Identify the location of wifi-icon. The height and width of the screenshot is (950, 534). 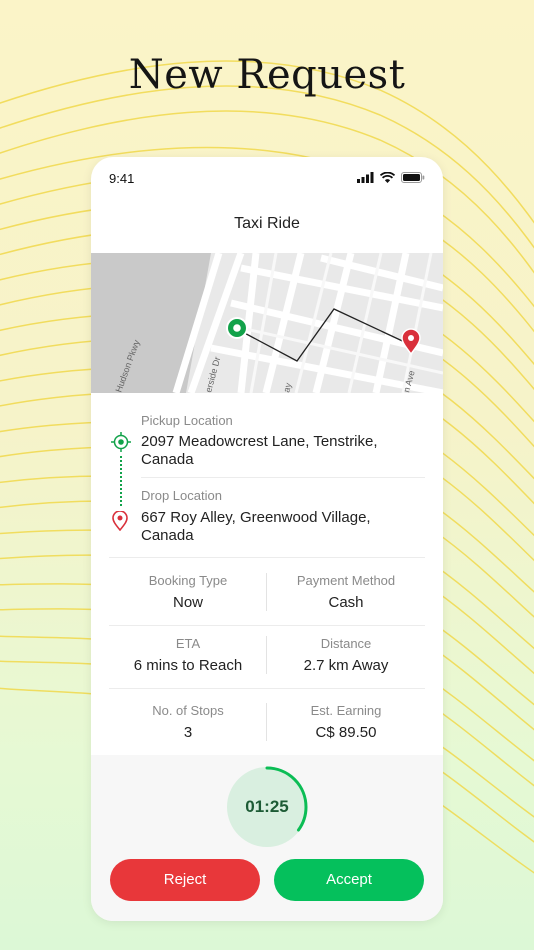
(387, 177).